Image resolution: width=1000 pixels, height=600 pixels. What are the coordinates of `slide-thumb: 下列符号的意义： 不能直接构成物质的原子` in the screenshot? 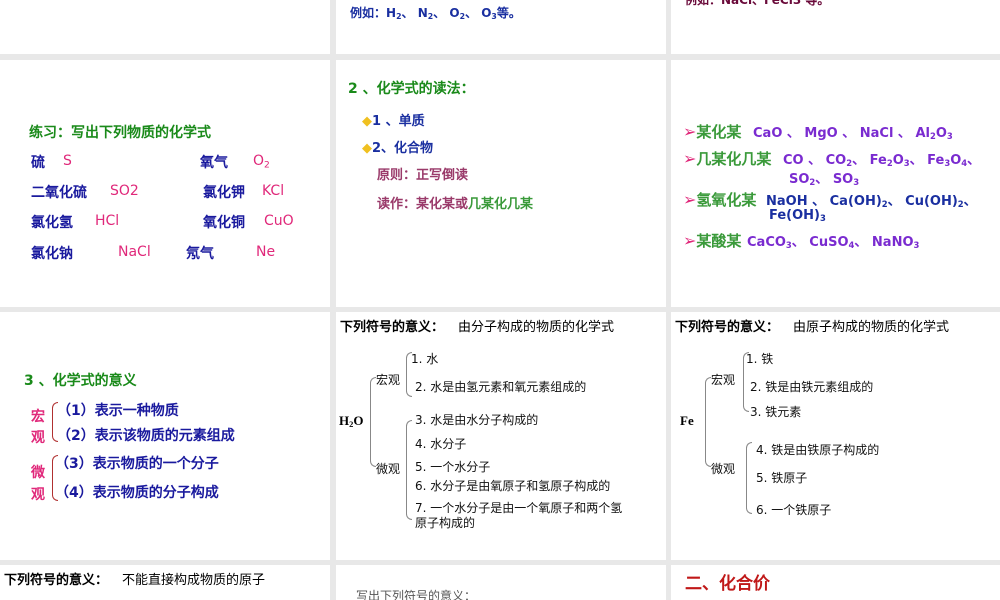 It's located at (165, 582).